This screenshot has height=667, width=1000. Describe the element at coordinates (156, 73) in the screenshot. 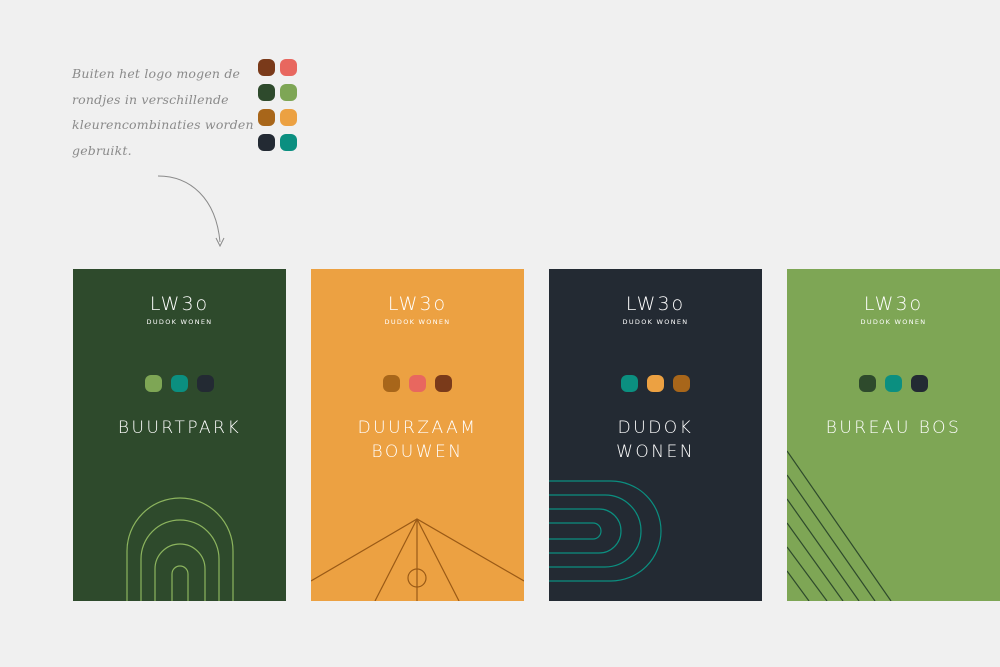

I see `note-line: Buiten het logo mogen de` at that location.